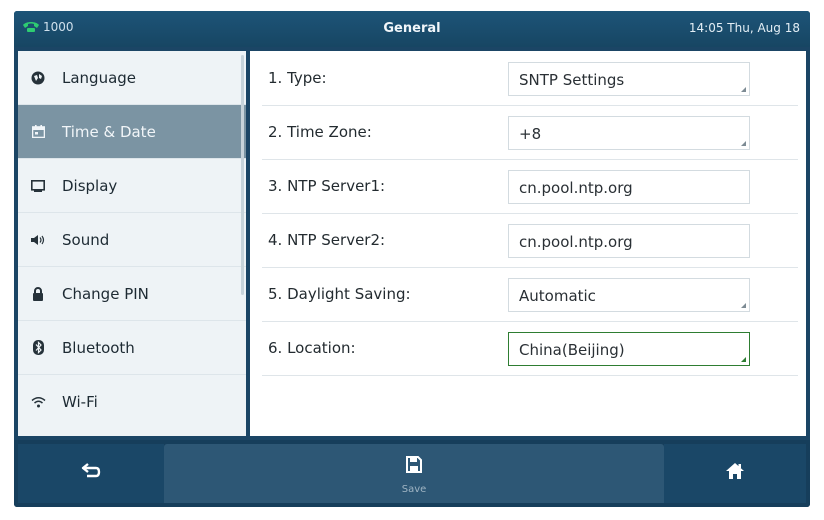 This screenshot has height=520, width=824. I want to click on sidebar-item-sound: Sound, so click(132, 240).